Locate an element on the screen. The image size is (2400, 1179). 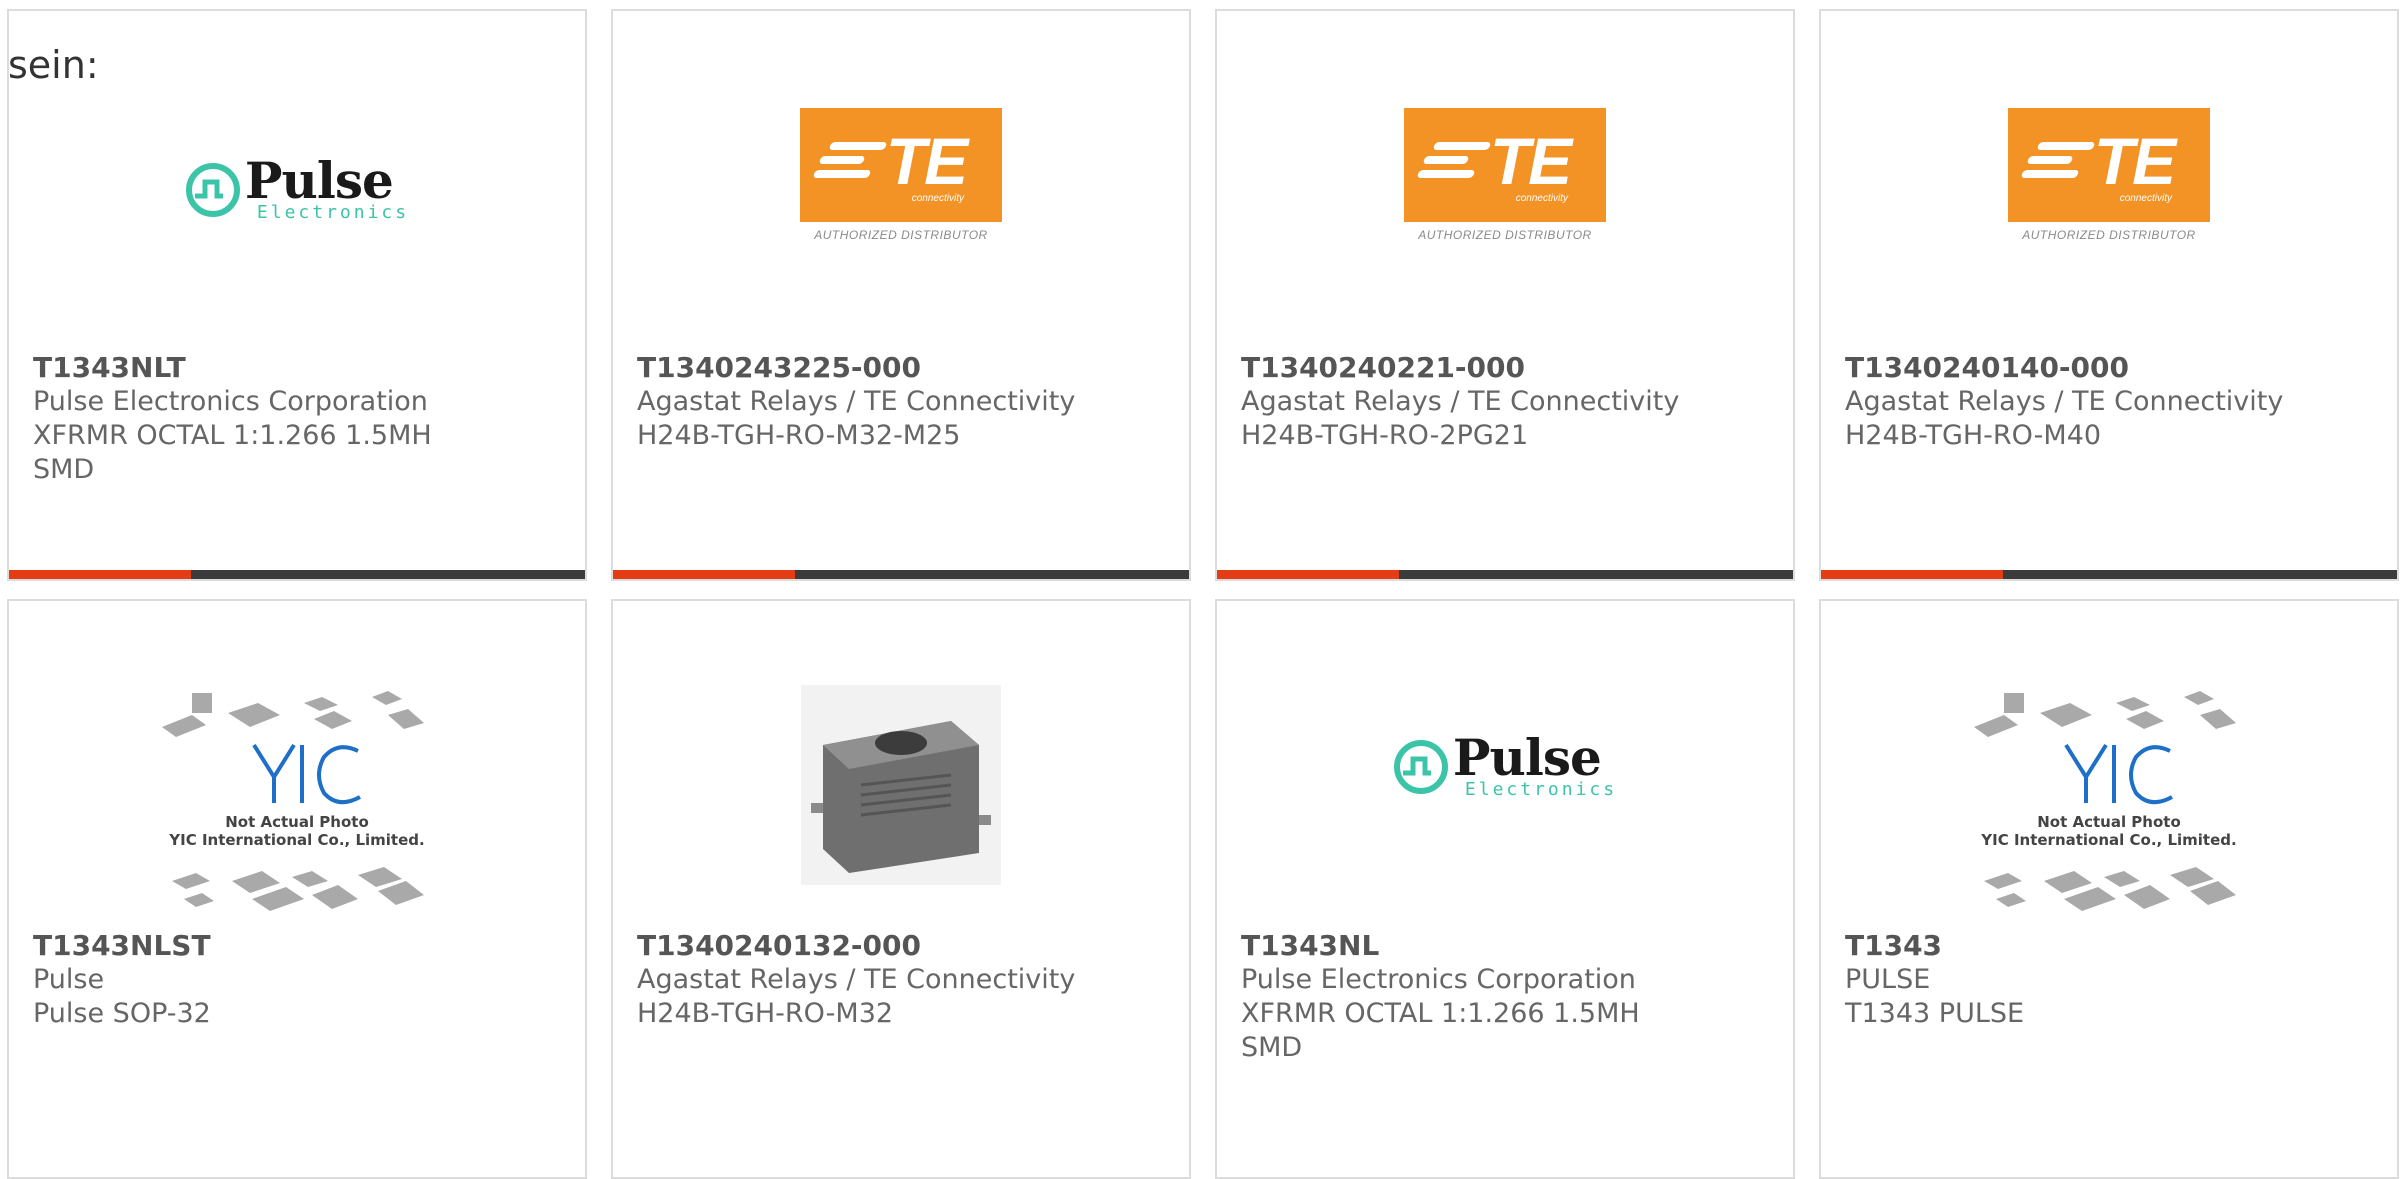
product-image is located at coordinates (901, 785).